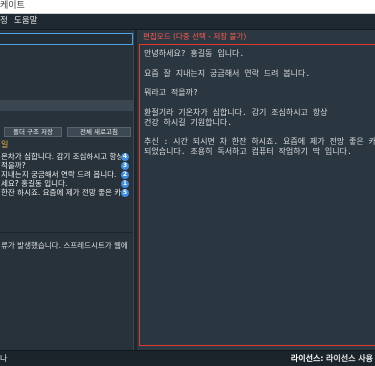 This screenshot has height=366, width=375. What do you see at coordinates (4, 21) in the screenshot?
I see `menu-item-settings: 정` at bounding box center [4, 21].